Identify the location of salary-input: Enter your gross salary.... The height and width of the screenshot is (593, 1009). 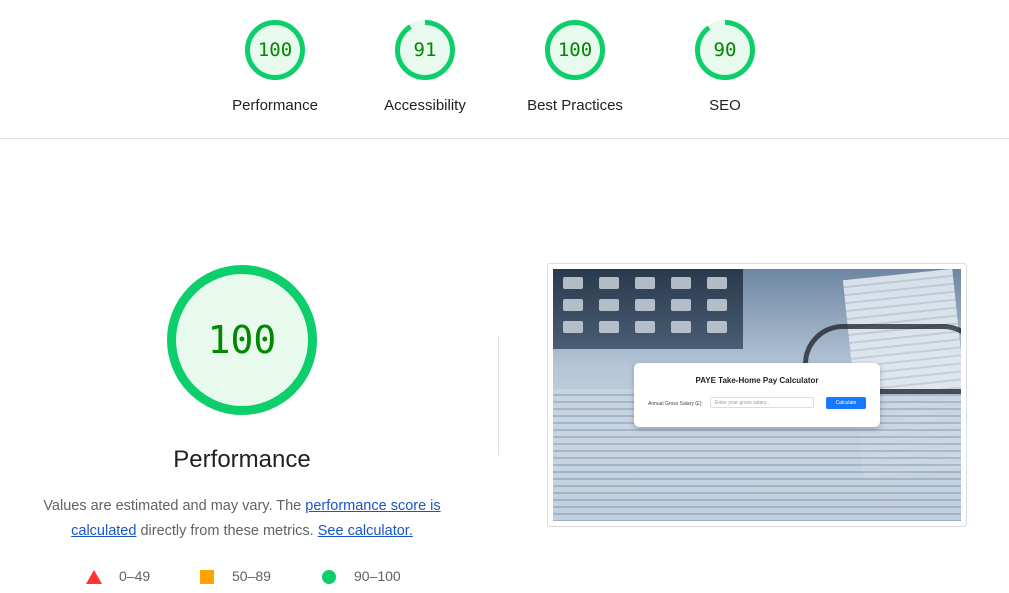
(762, 402).